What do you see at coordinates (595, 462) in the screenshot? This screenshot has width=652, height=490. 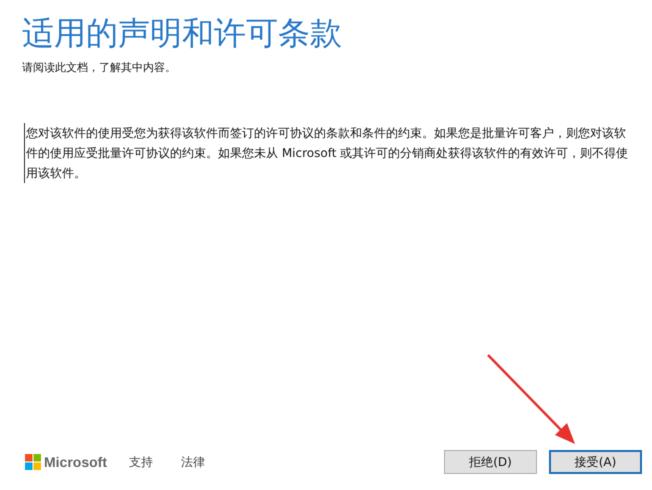 I see `dialog-button: 接受(A)` at bounding box center [595, 462].